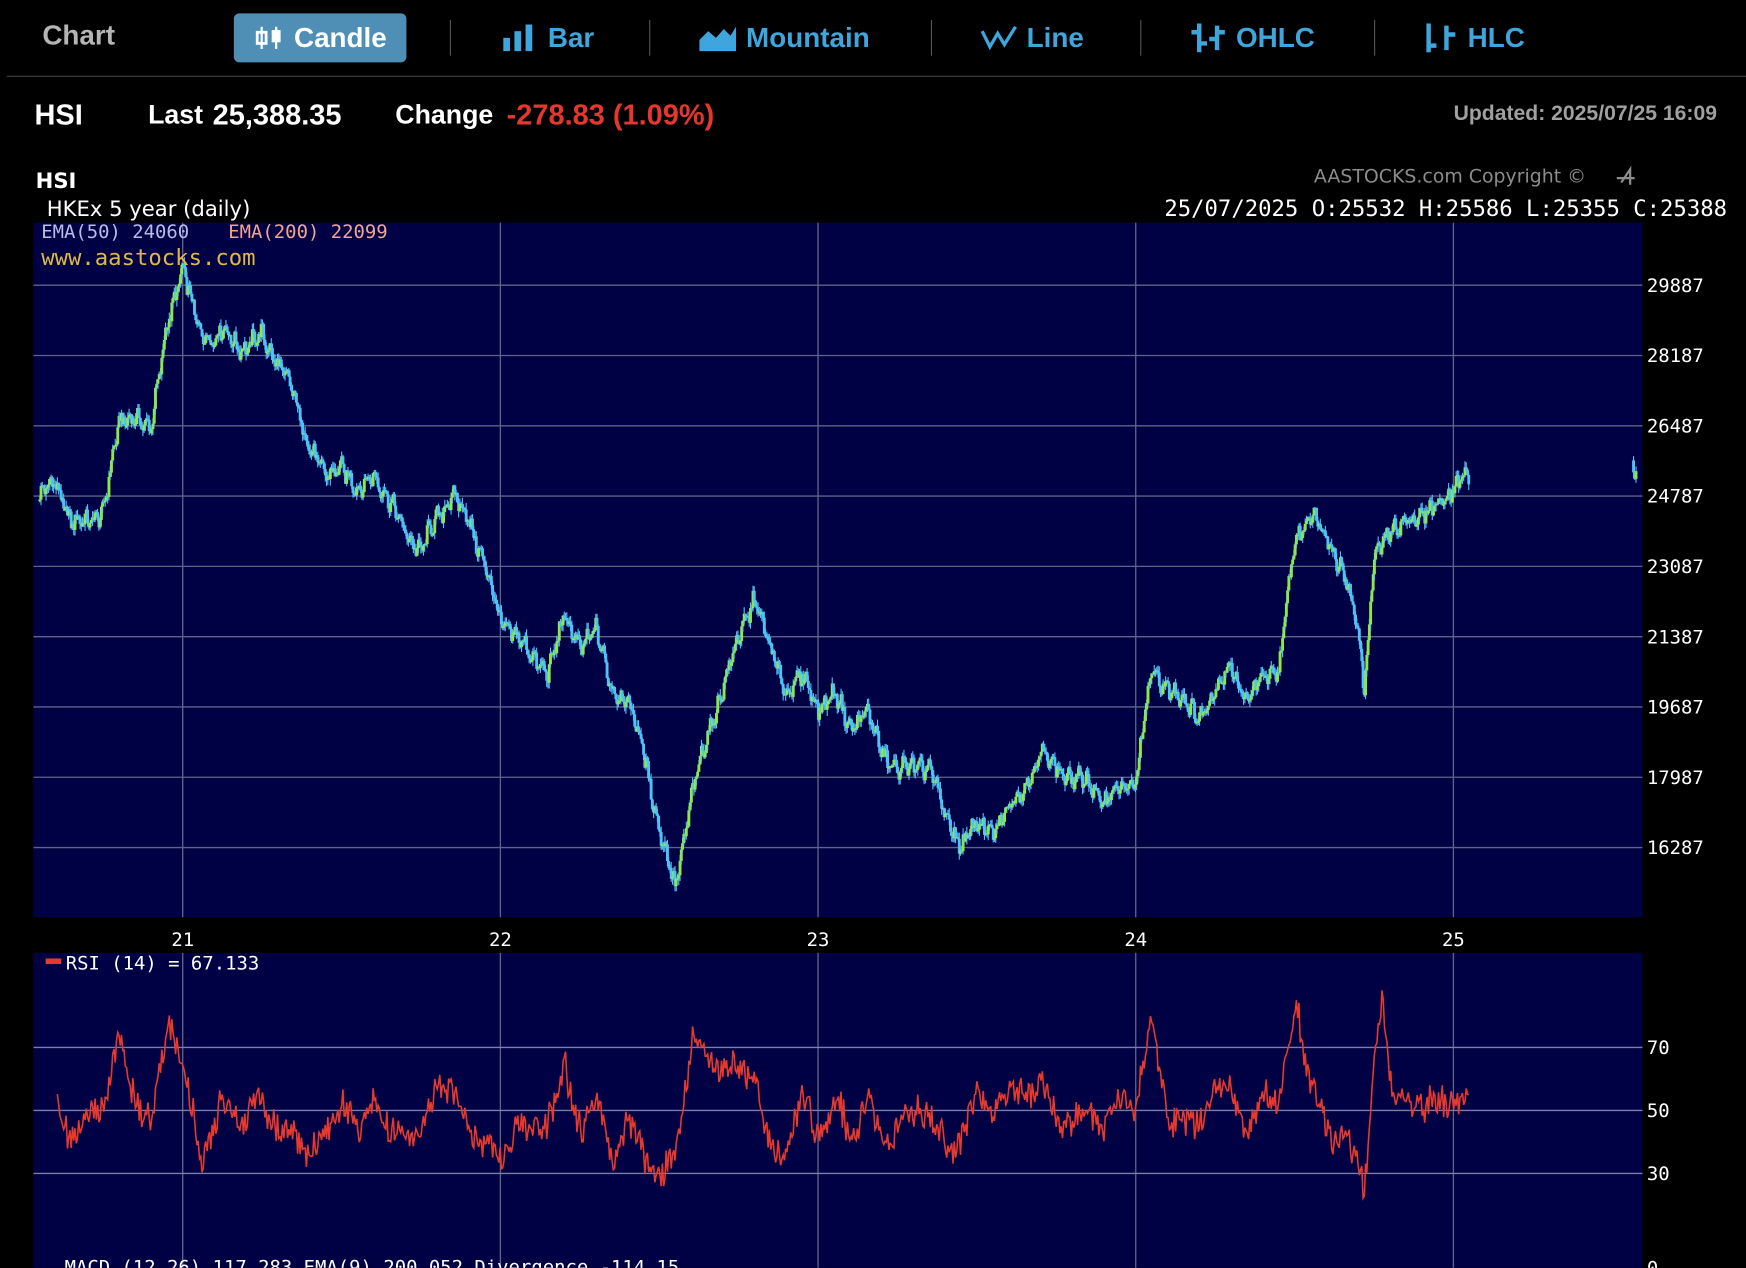 The image size is (1746, 1268). What do you see at coordinates (571, 37) in the screenshot?
I see `tab-bar-label: Bar` at bounding box center [571, 37].